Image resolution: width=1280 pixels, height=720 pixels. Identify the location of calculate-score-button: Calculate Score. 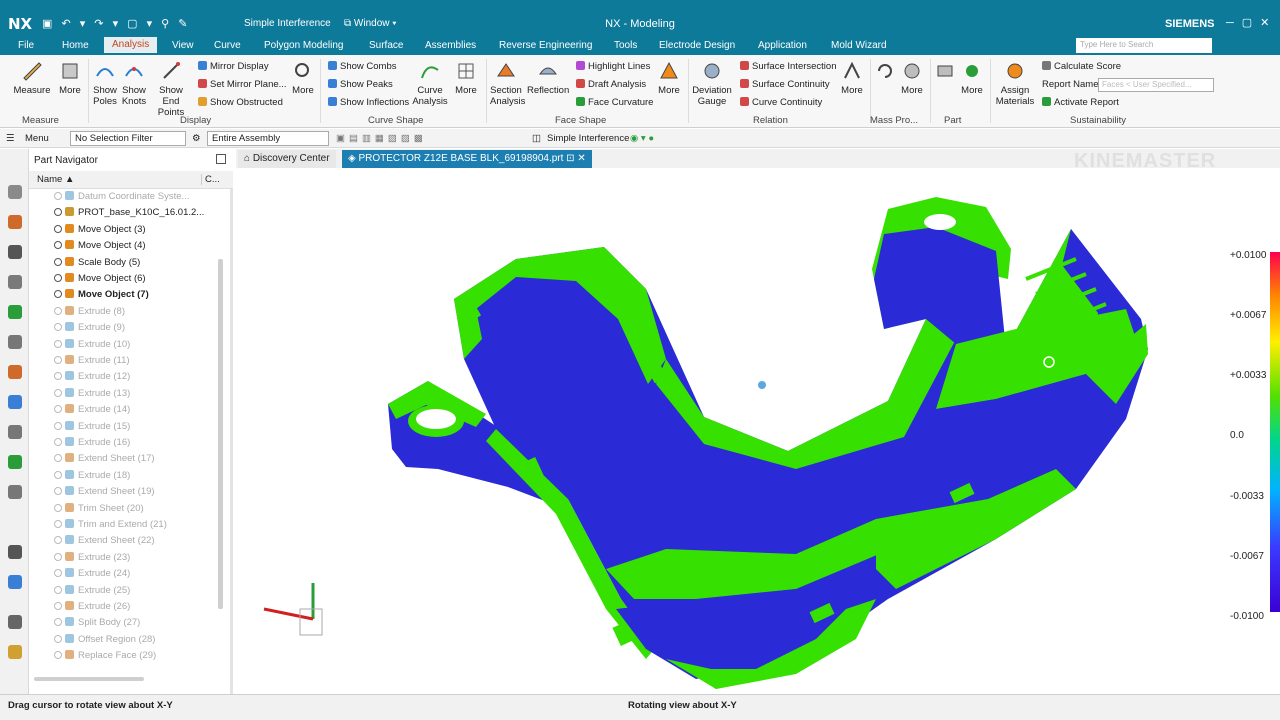
(1081, 66).